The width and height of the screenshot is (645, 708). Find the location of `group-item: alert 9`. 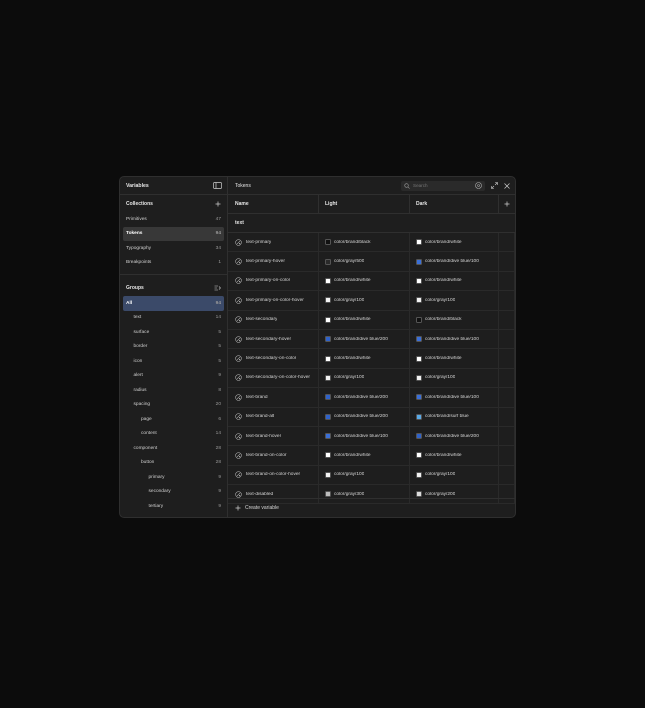

group-item: alert 9 is located at coordinates (173, 376).